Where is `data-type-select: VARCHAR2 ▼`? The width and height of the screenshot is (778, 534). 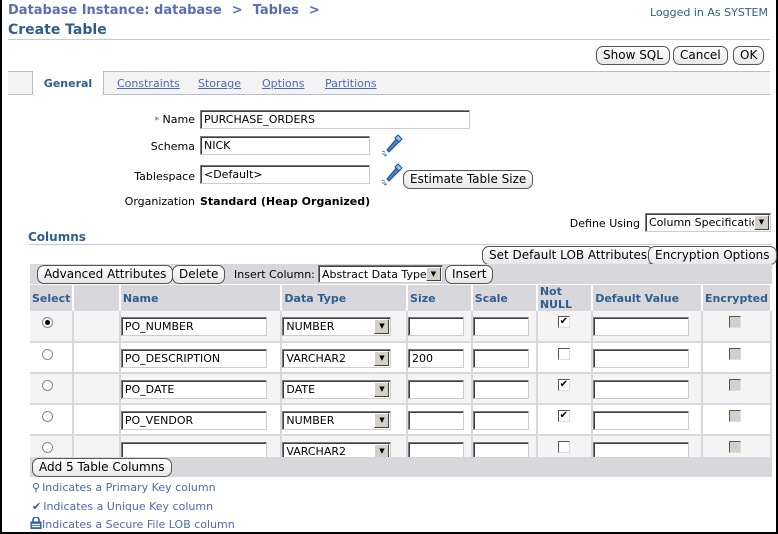
data-type-select: VARCHAR2 ▼ is located at coordinates (337, 358).